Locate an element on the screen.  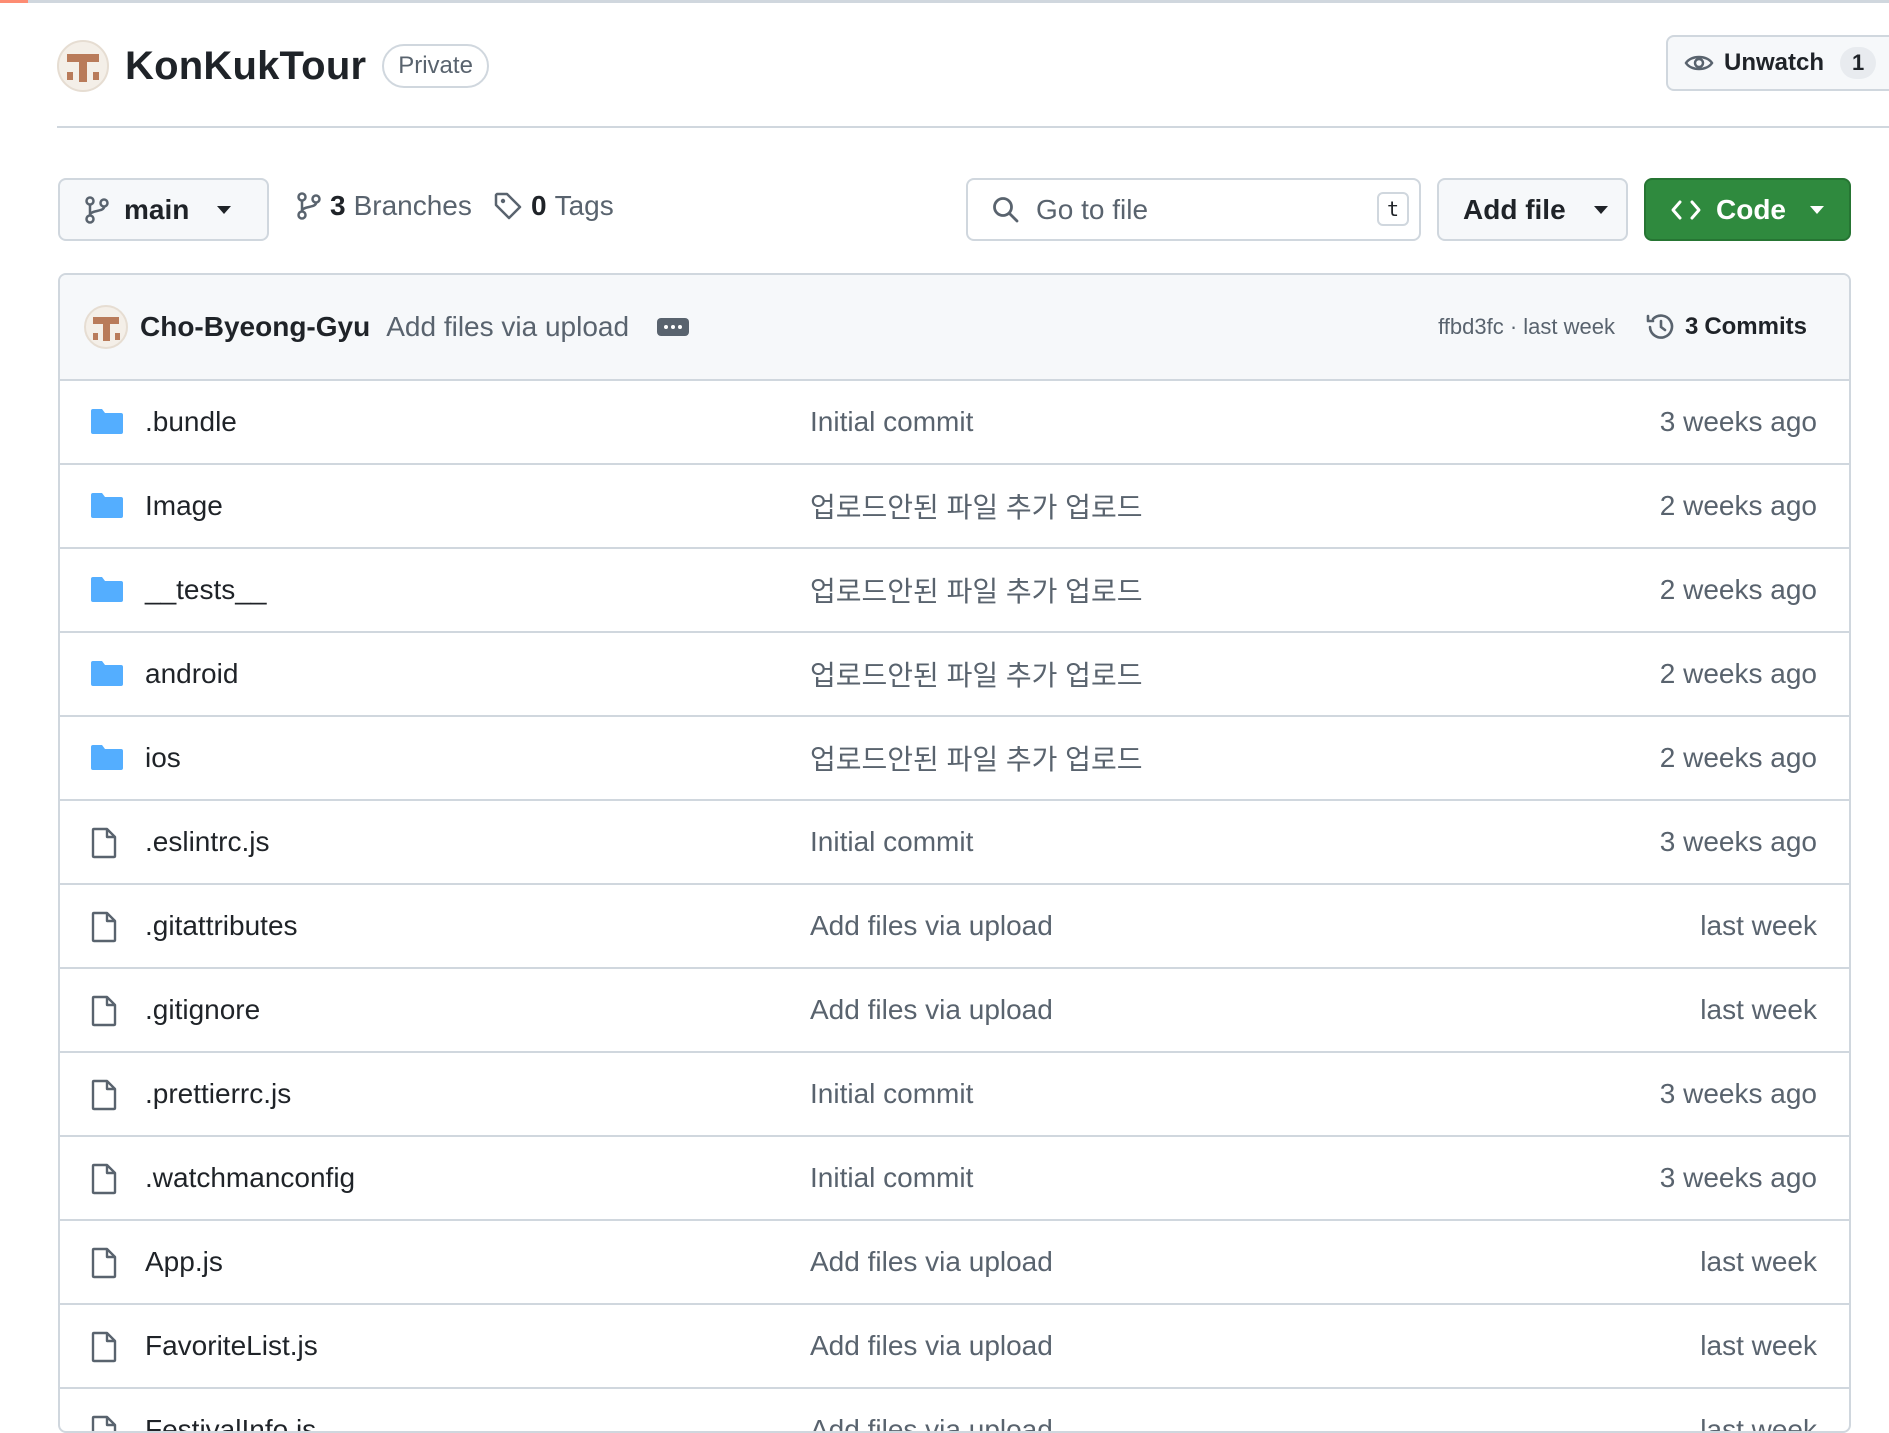
watch-count: 1 is located at coordinates (1858, 63).